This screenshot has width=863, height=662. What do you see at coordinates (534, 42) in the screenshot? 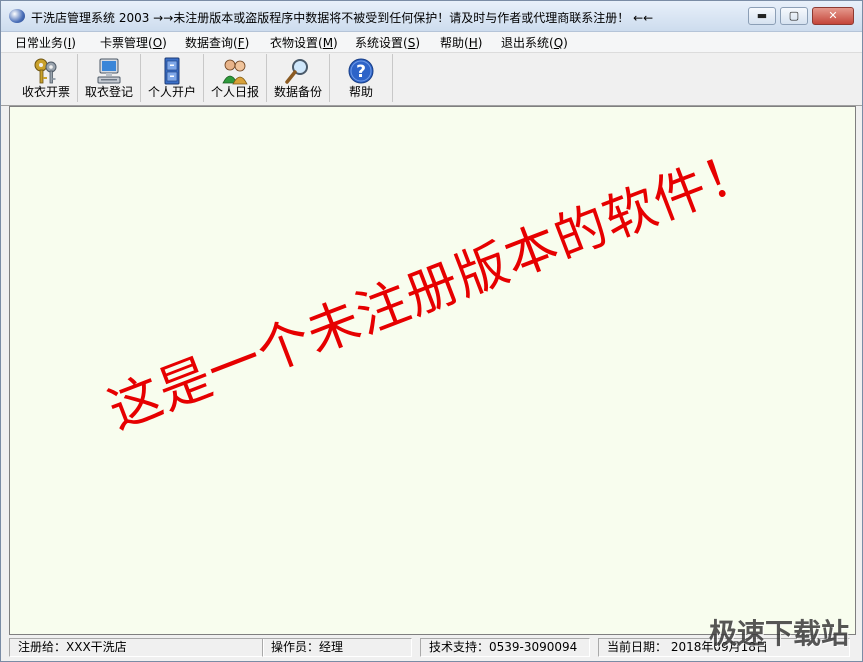
I see `menu-exit: 退出系统(Q)` at bounding box center [534, 42].